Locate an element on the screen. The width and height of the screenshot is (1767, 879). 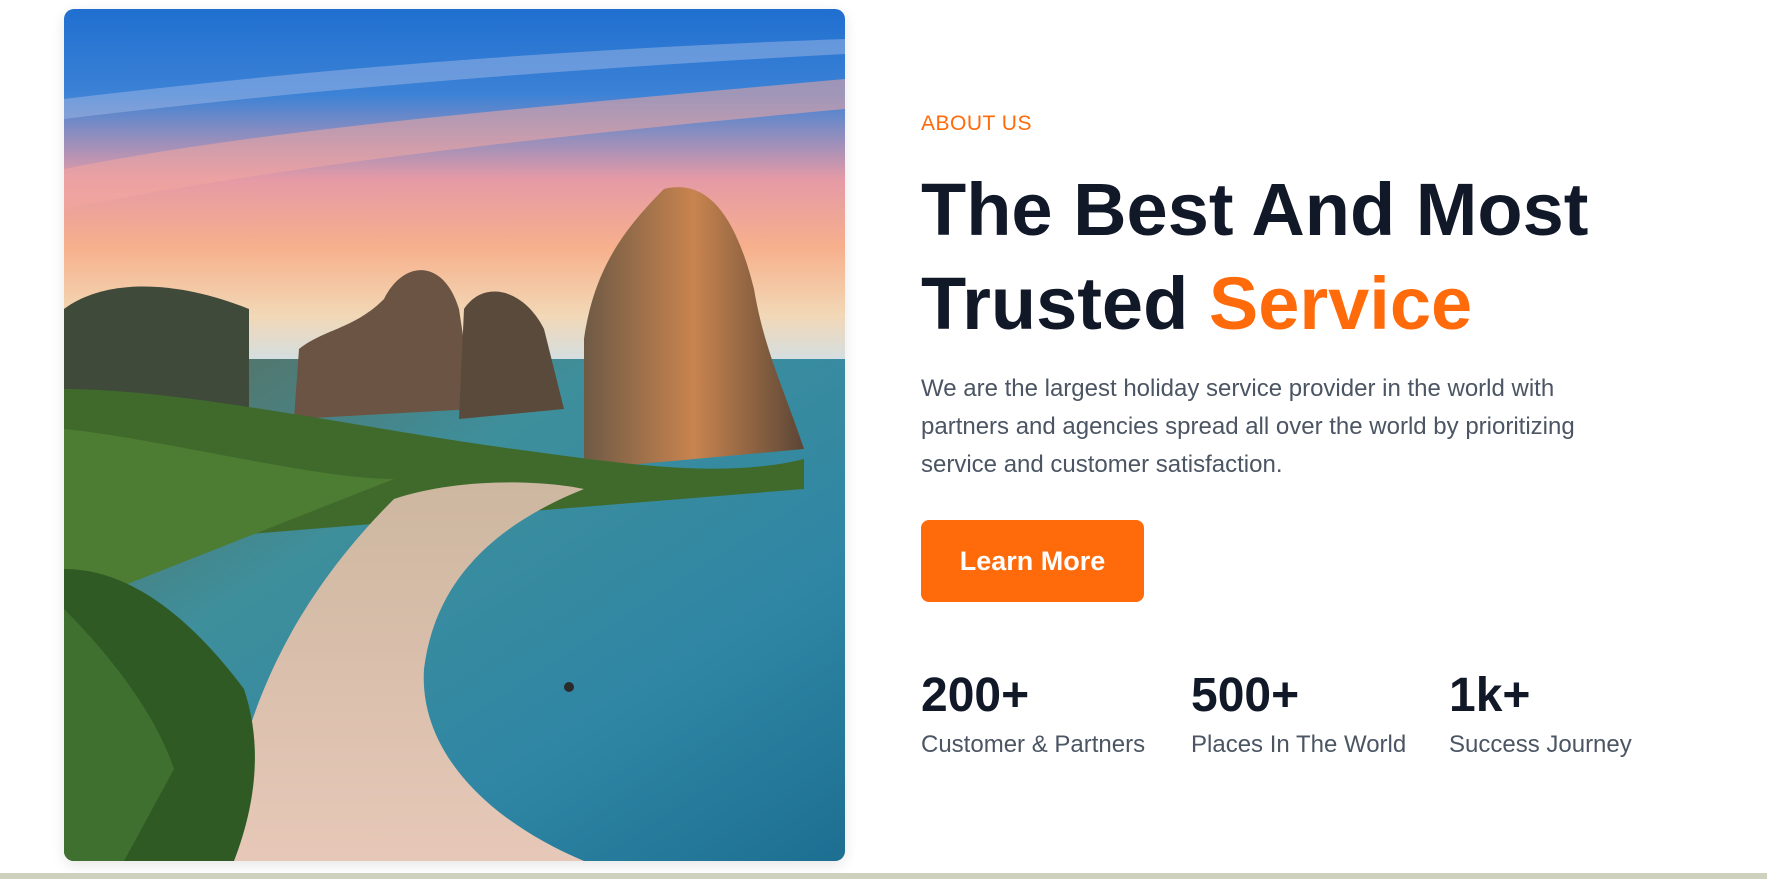
section-divider is located at coordinates (883, 876).